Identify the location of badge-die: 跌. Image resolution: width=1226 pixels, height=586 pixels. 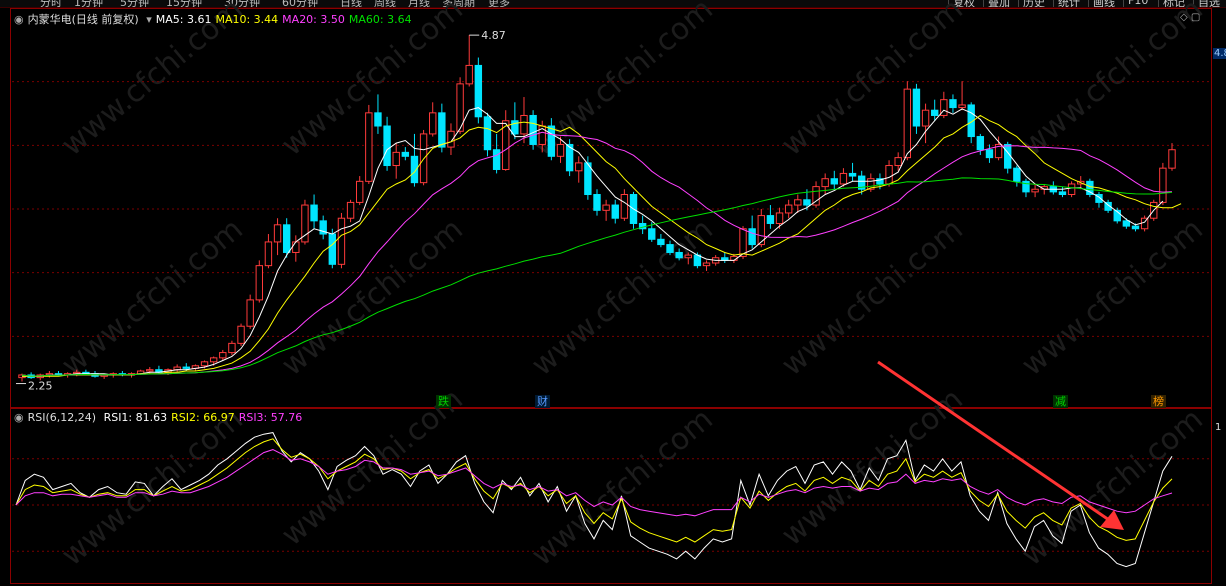
(443, 401).